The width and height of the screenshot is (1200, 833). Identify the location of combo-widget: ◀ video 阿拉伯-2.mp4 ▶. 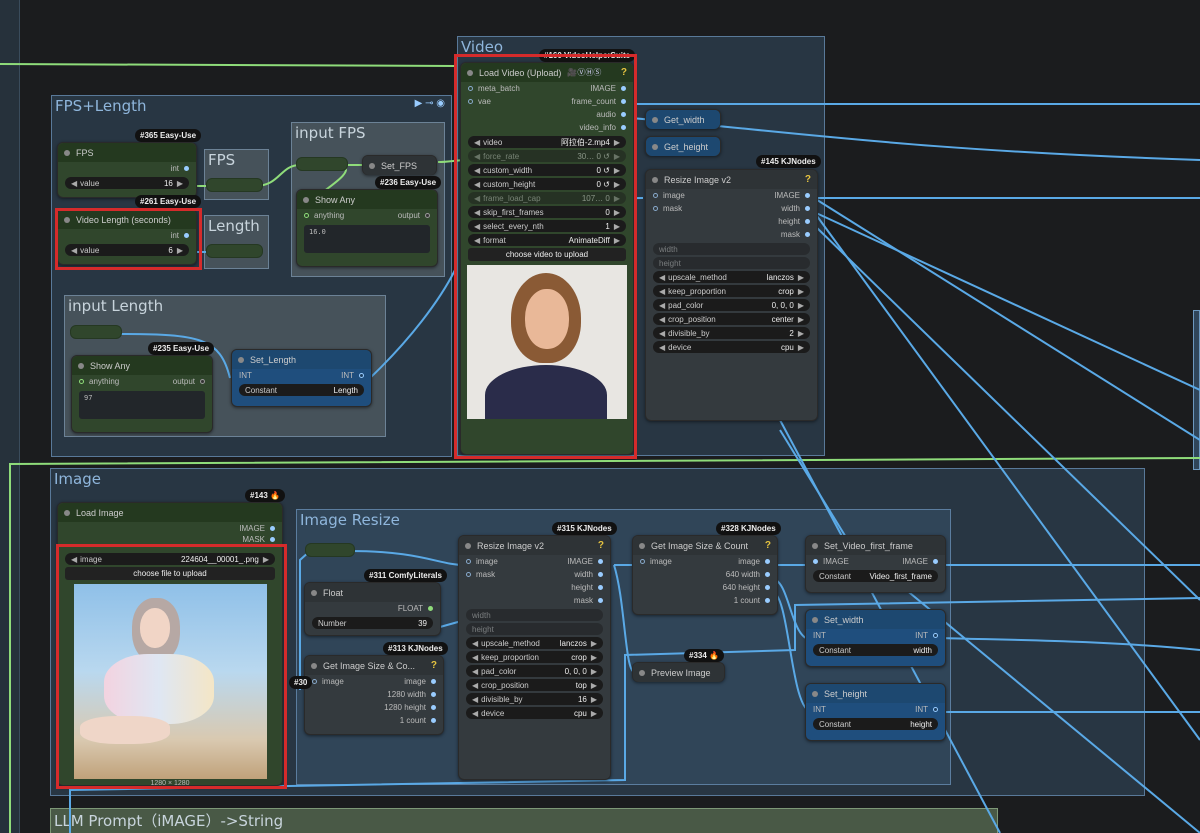
(547, 142).